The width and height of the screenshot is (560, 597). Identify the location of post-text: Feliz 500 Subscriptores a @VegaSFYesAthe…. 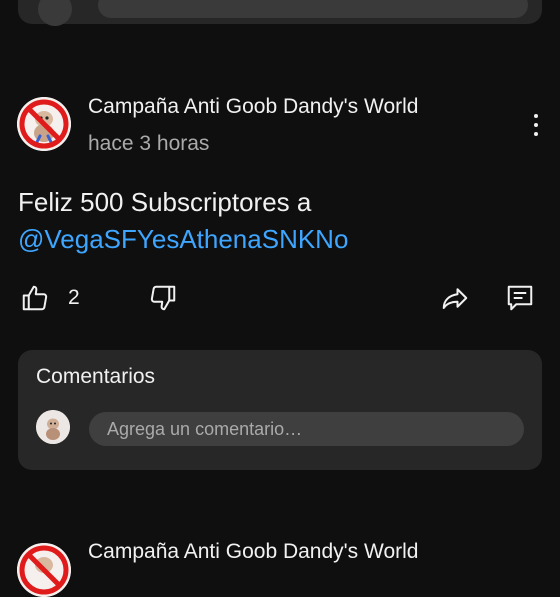
(183, 221).